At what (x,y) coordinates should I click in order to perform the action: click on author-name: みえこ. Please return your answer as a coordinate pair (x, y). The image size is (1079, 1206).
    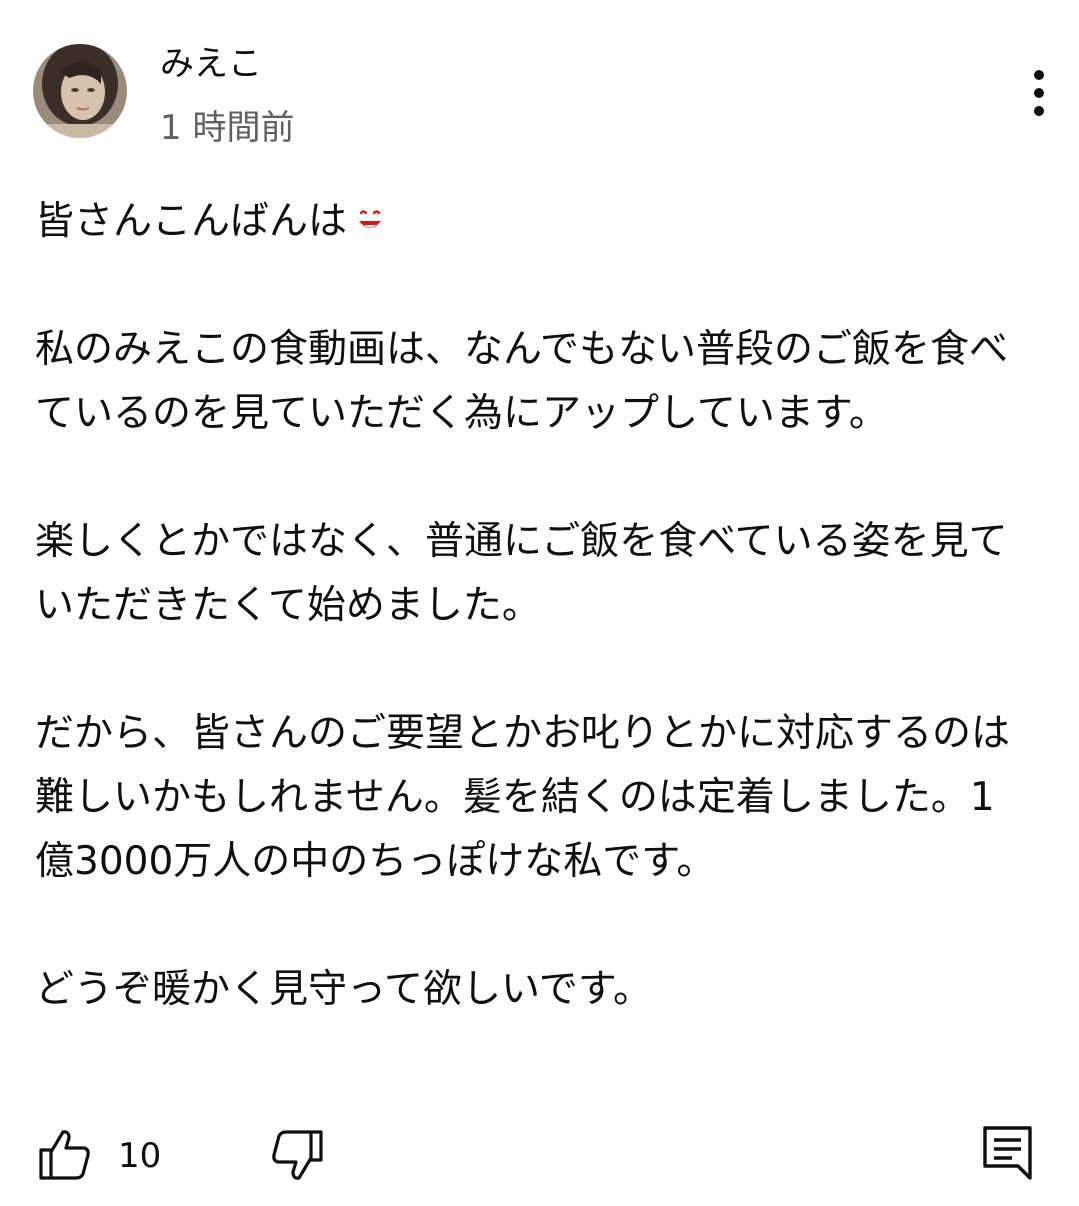
    Looking at the image, I should click on (211, 64).